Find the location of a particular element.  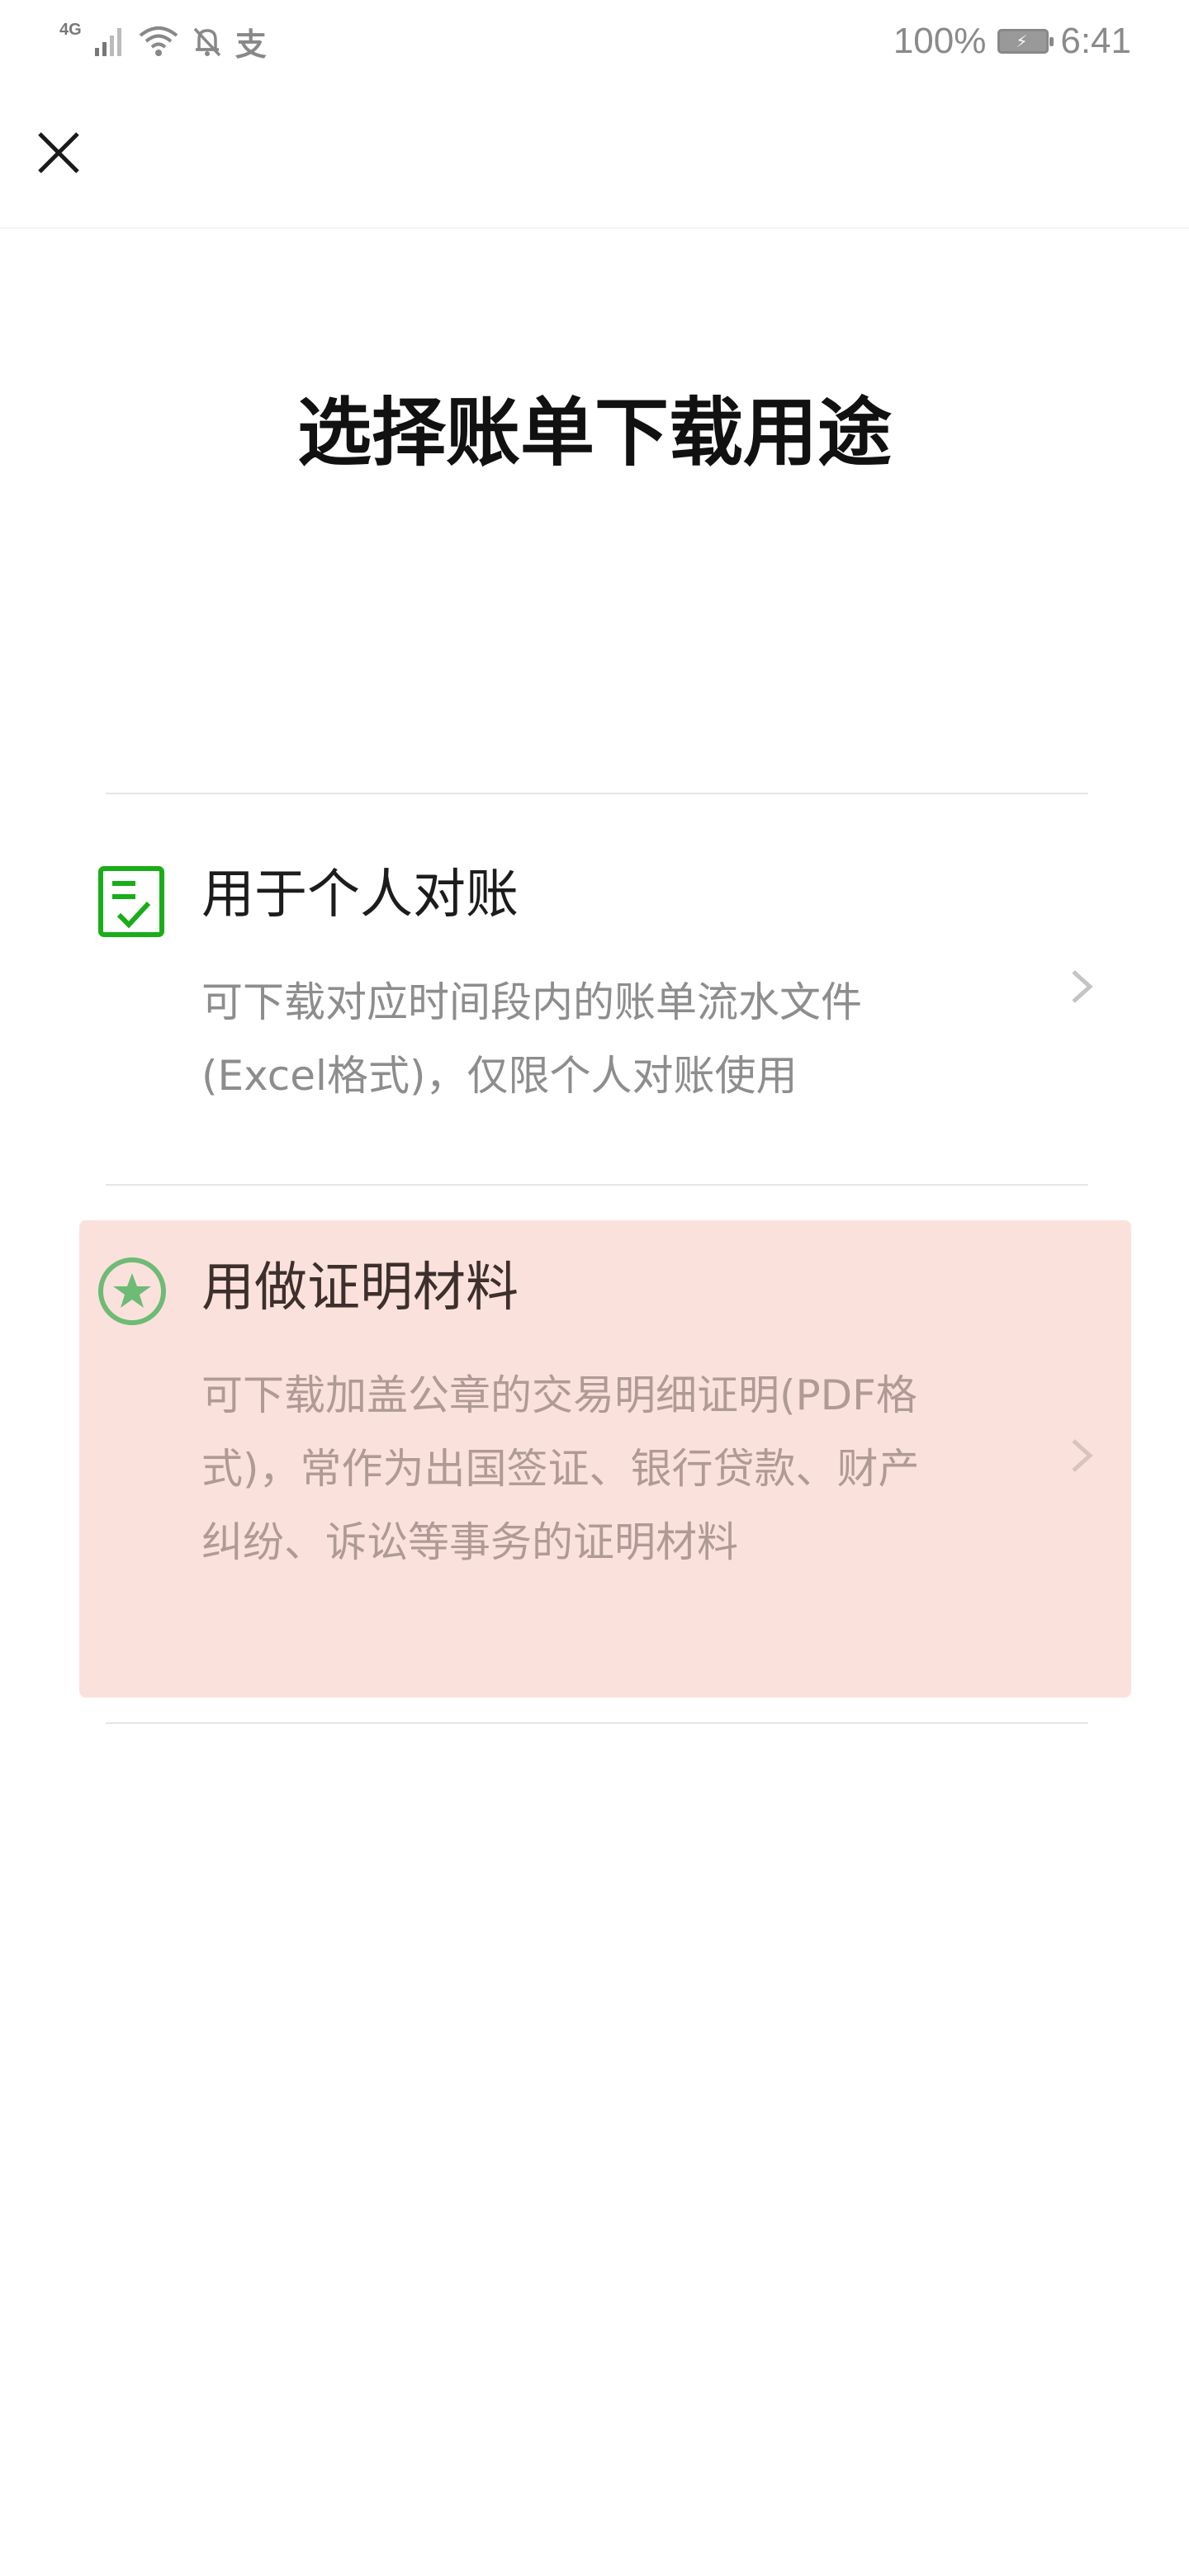

option-proof-title: 用做证明材料 is located at coordinates (360, 1288).